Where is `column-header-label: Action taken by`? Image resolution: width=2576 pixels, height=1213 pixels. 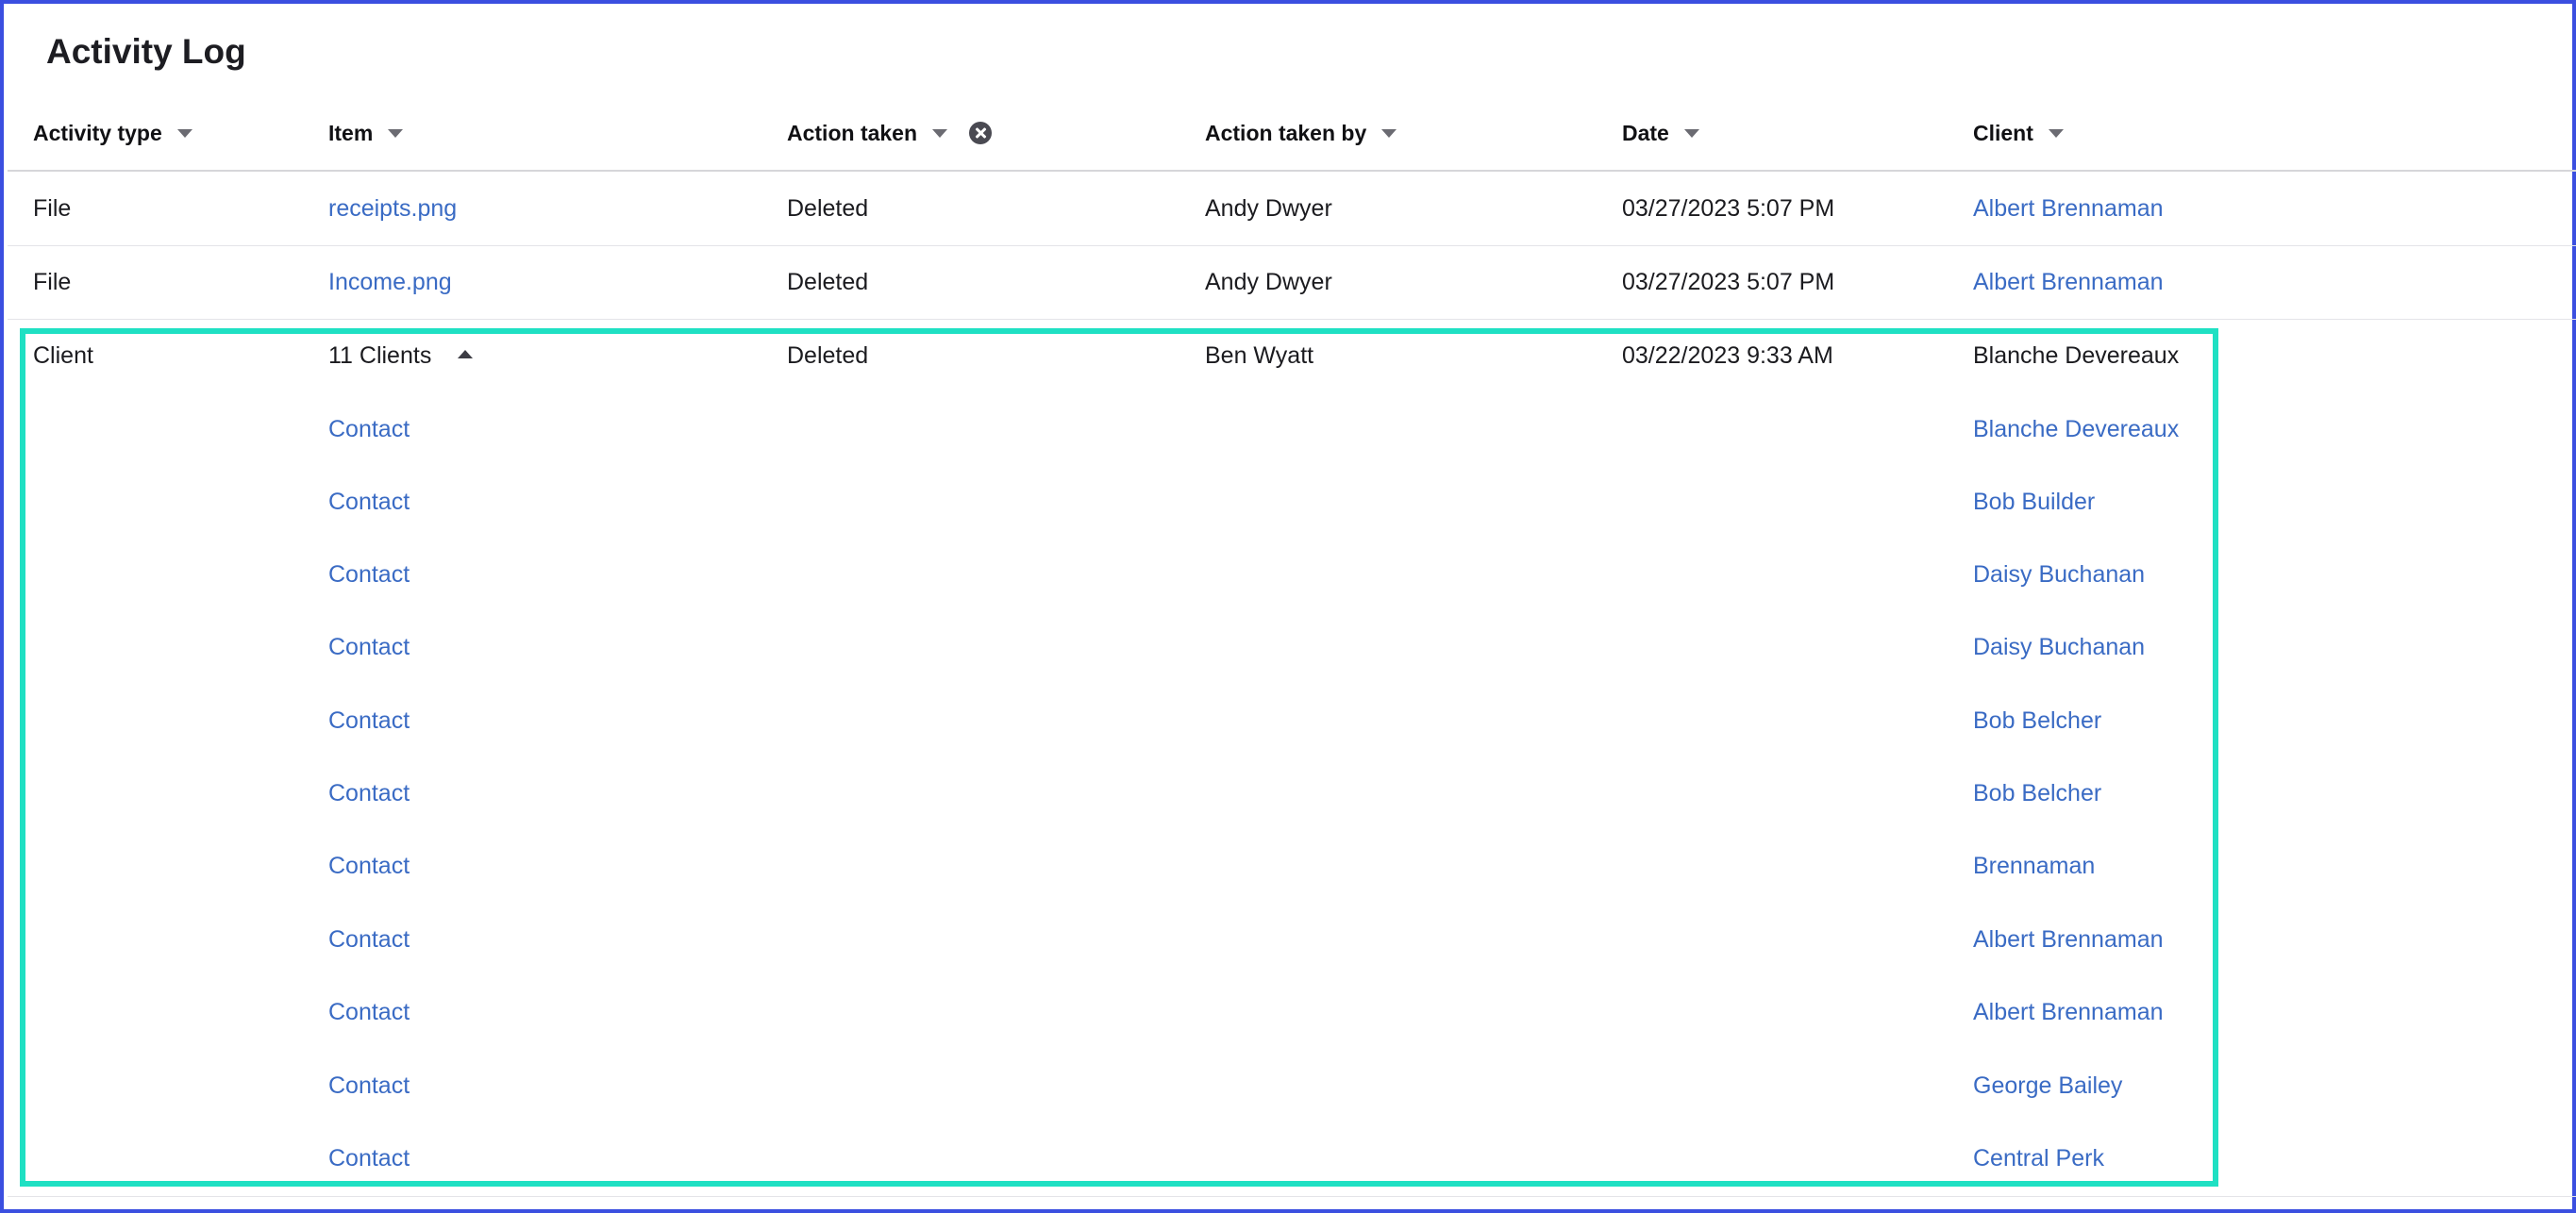
column-header-label: Action taken by is located at coordinates (1286, 133).